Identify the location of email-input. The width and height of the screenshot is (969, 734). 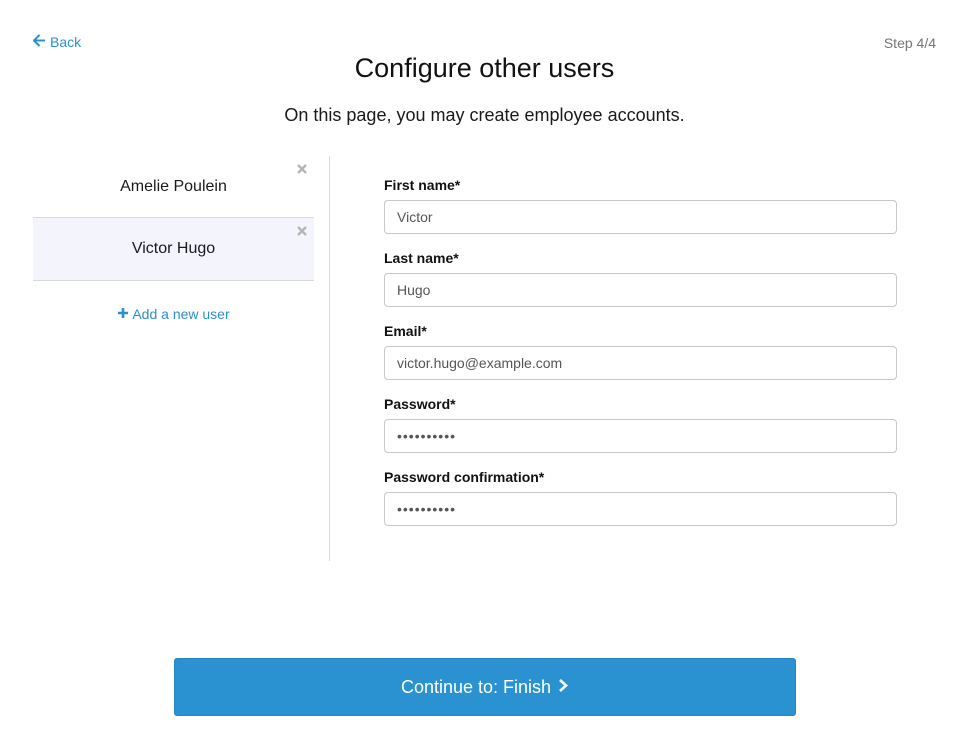
(640, 363).